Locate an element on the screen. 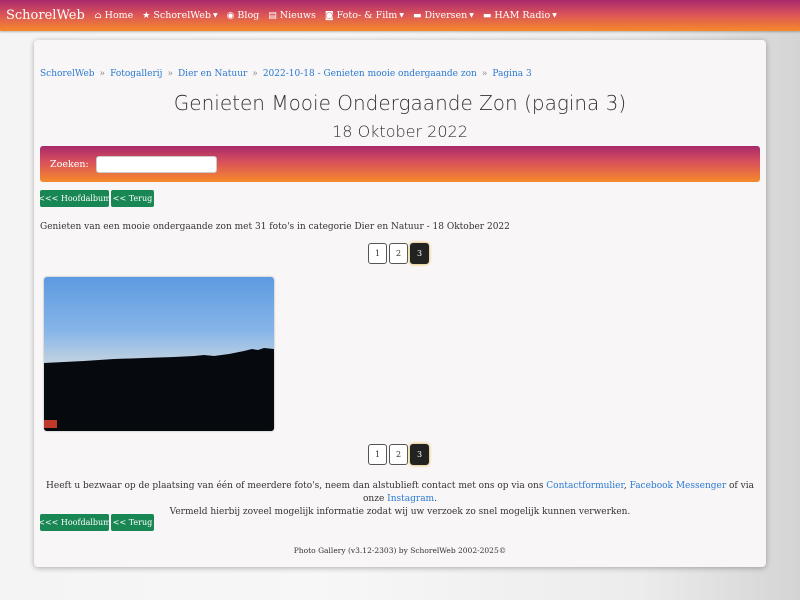 The image size is (800, 600). search-bar: Zoeken: is located at coordinates (400, 164).